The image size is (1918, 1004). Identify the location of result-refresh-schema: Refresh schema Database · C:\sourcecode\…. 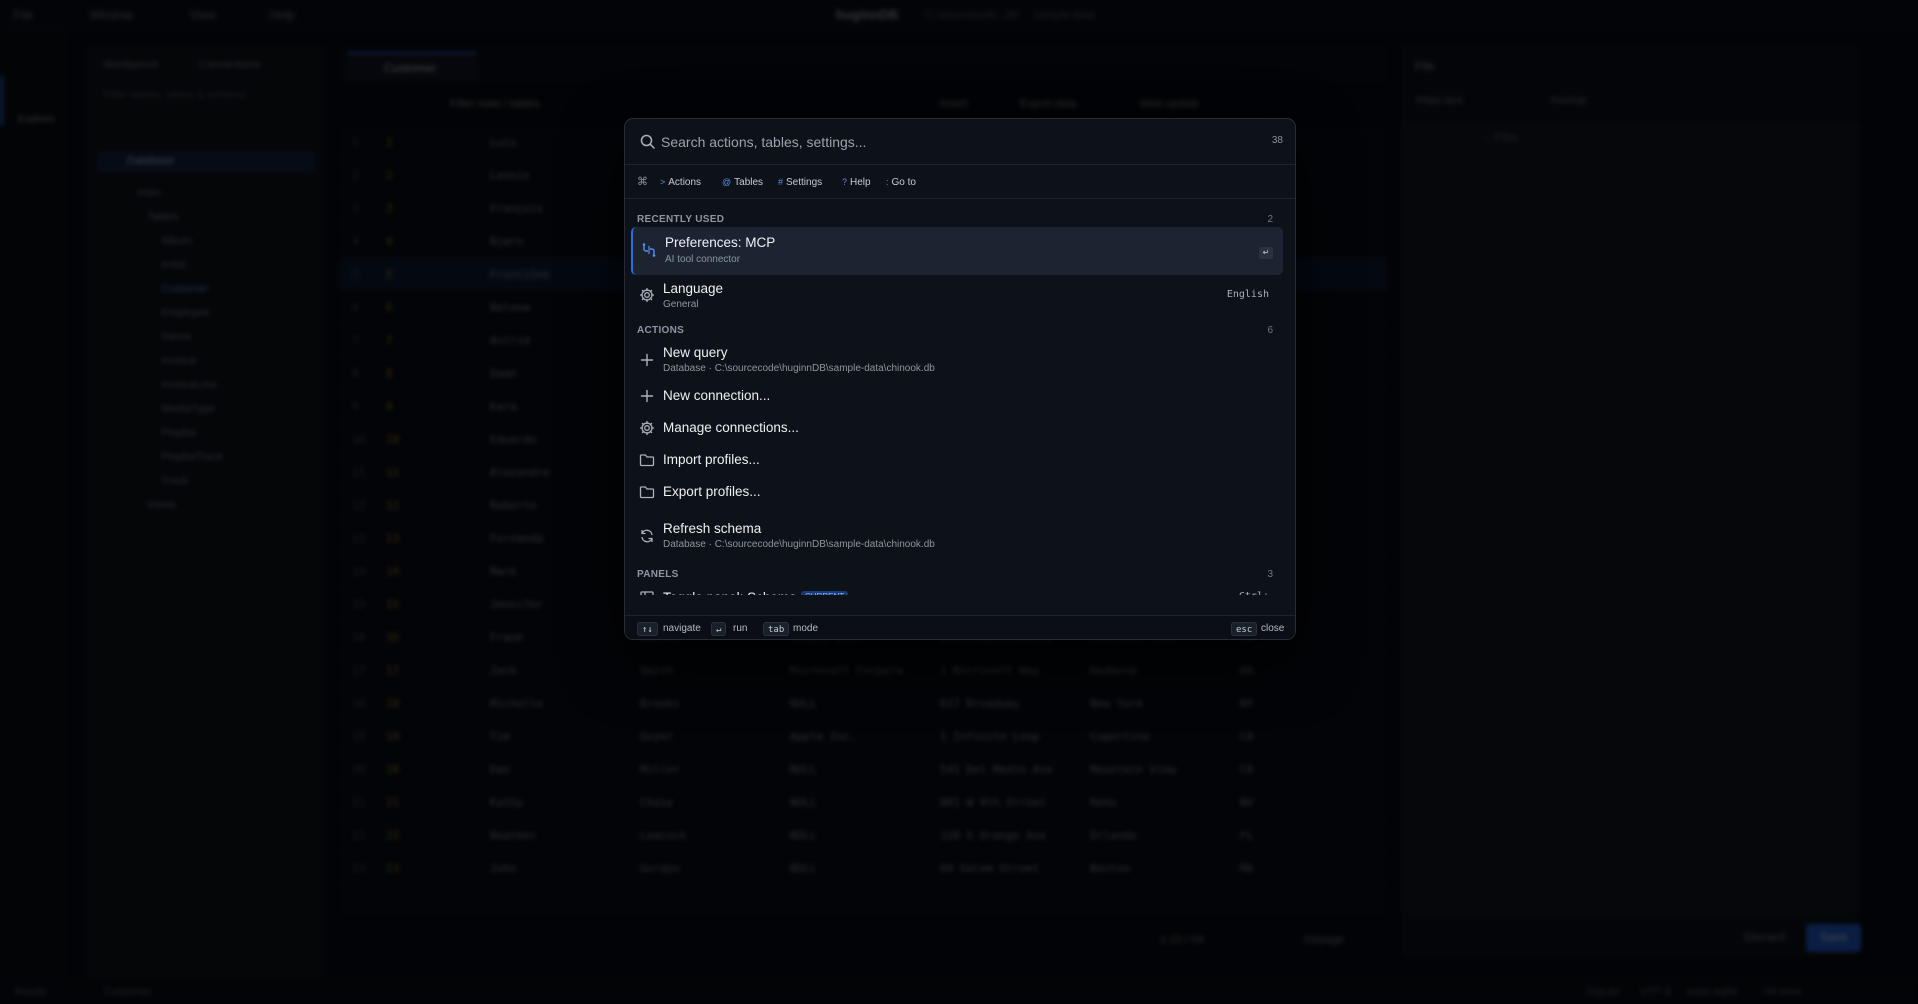
(957, 535).